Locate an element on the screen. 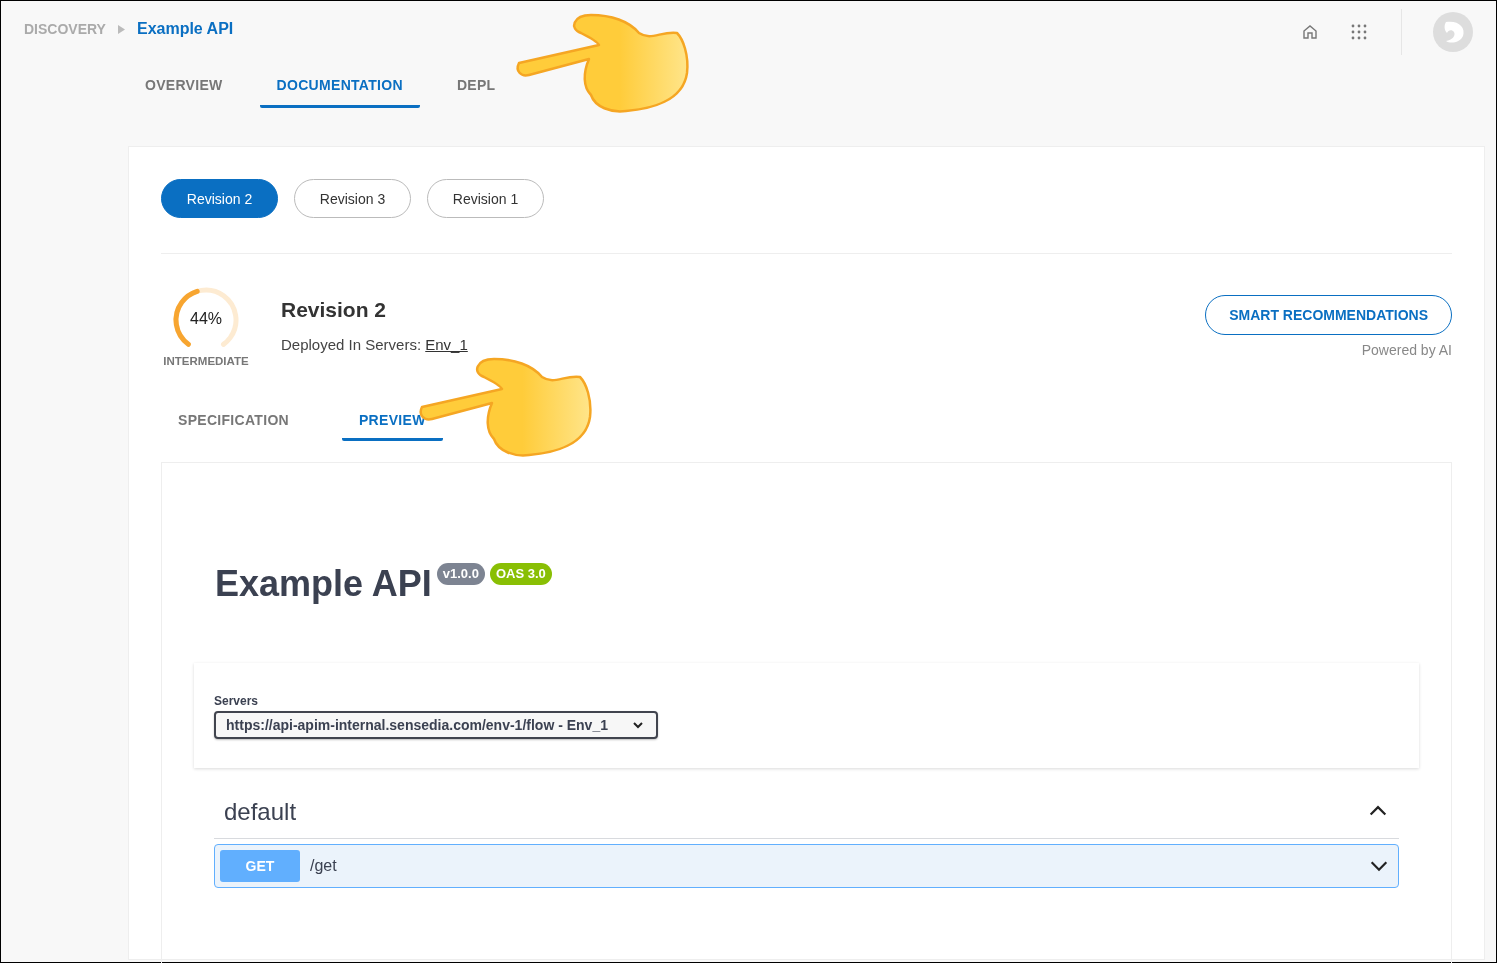 The image size is (1497, 963). operation-row: GET /get is located at coordinates (806, 866).